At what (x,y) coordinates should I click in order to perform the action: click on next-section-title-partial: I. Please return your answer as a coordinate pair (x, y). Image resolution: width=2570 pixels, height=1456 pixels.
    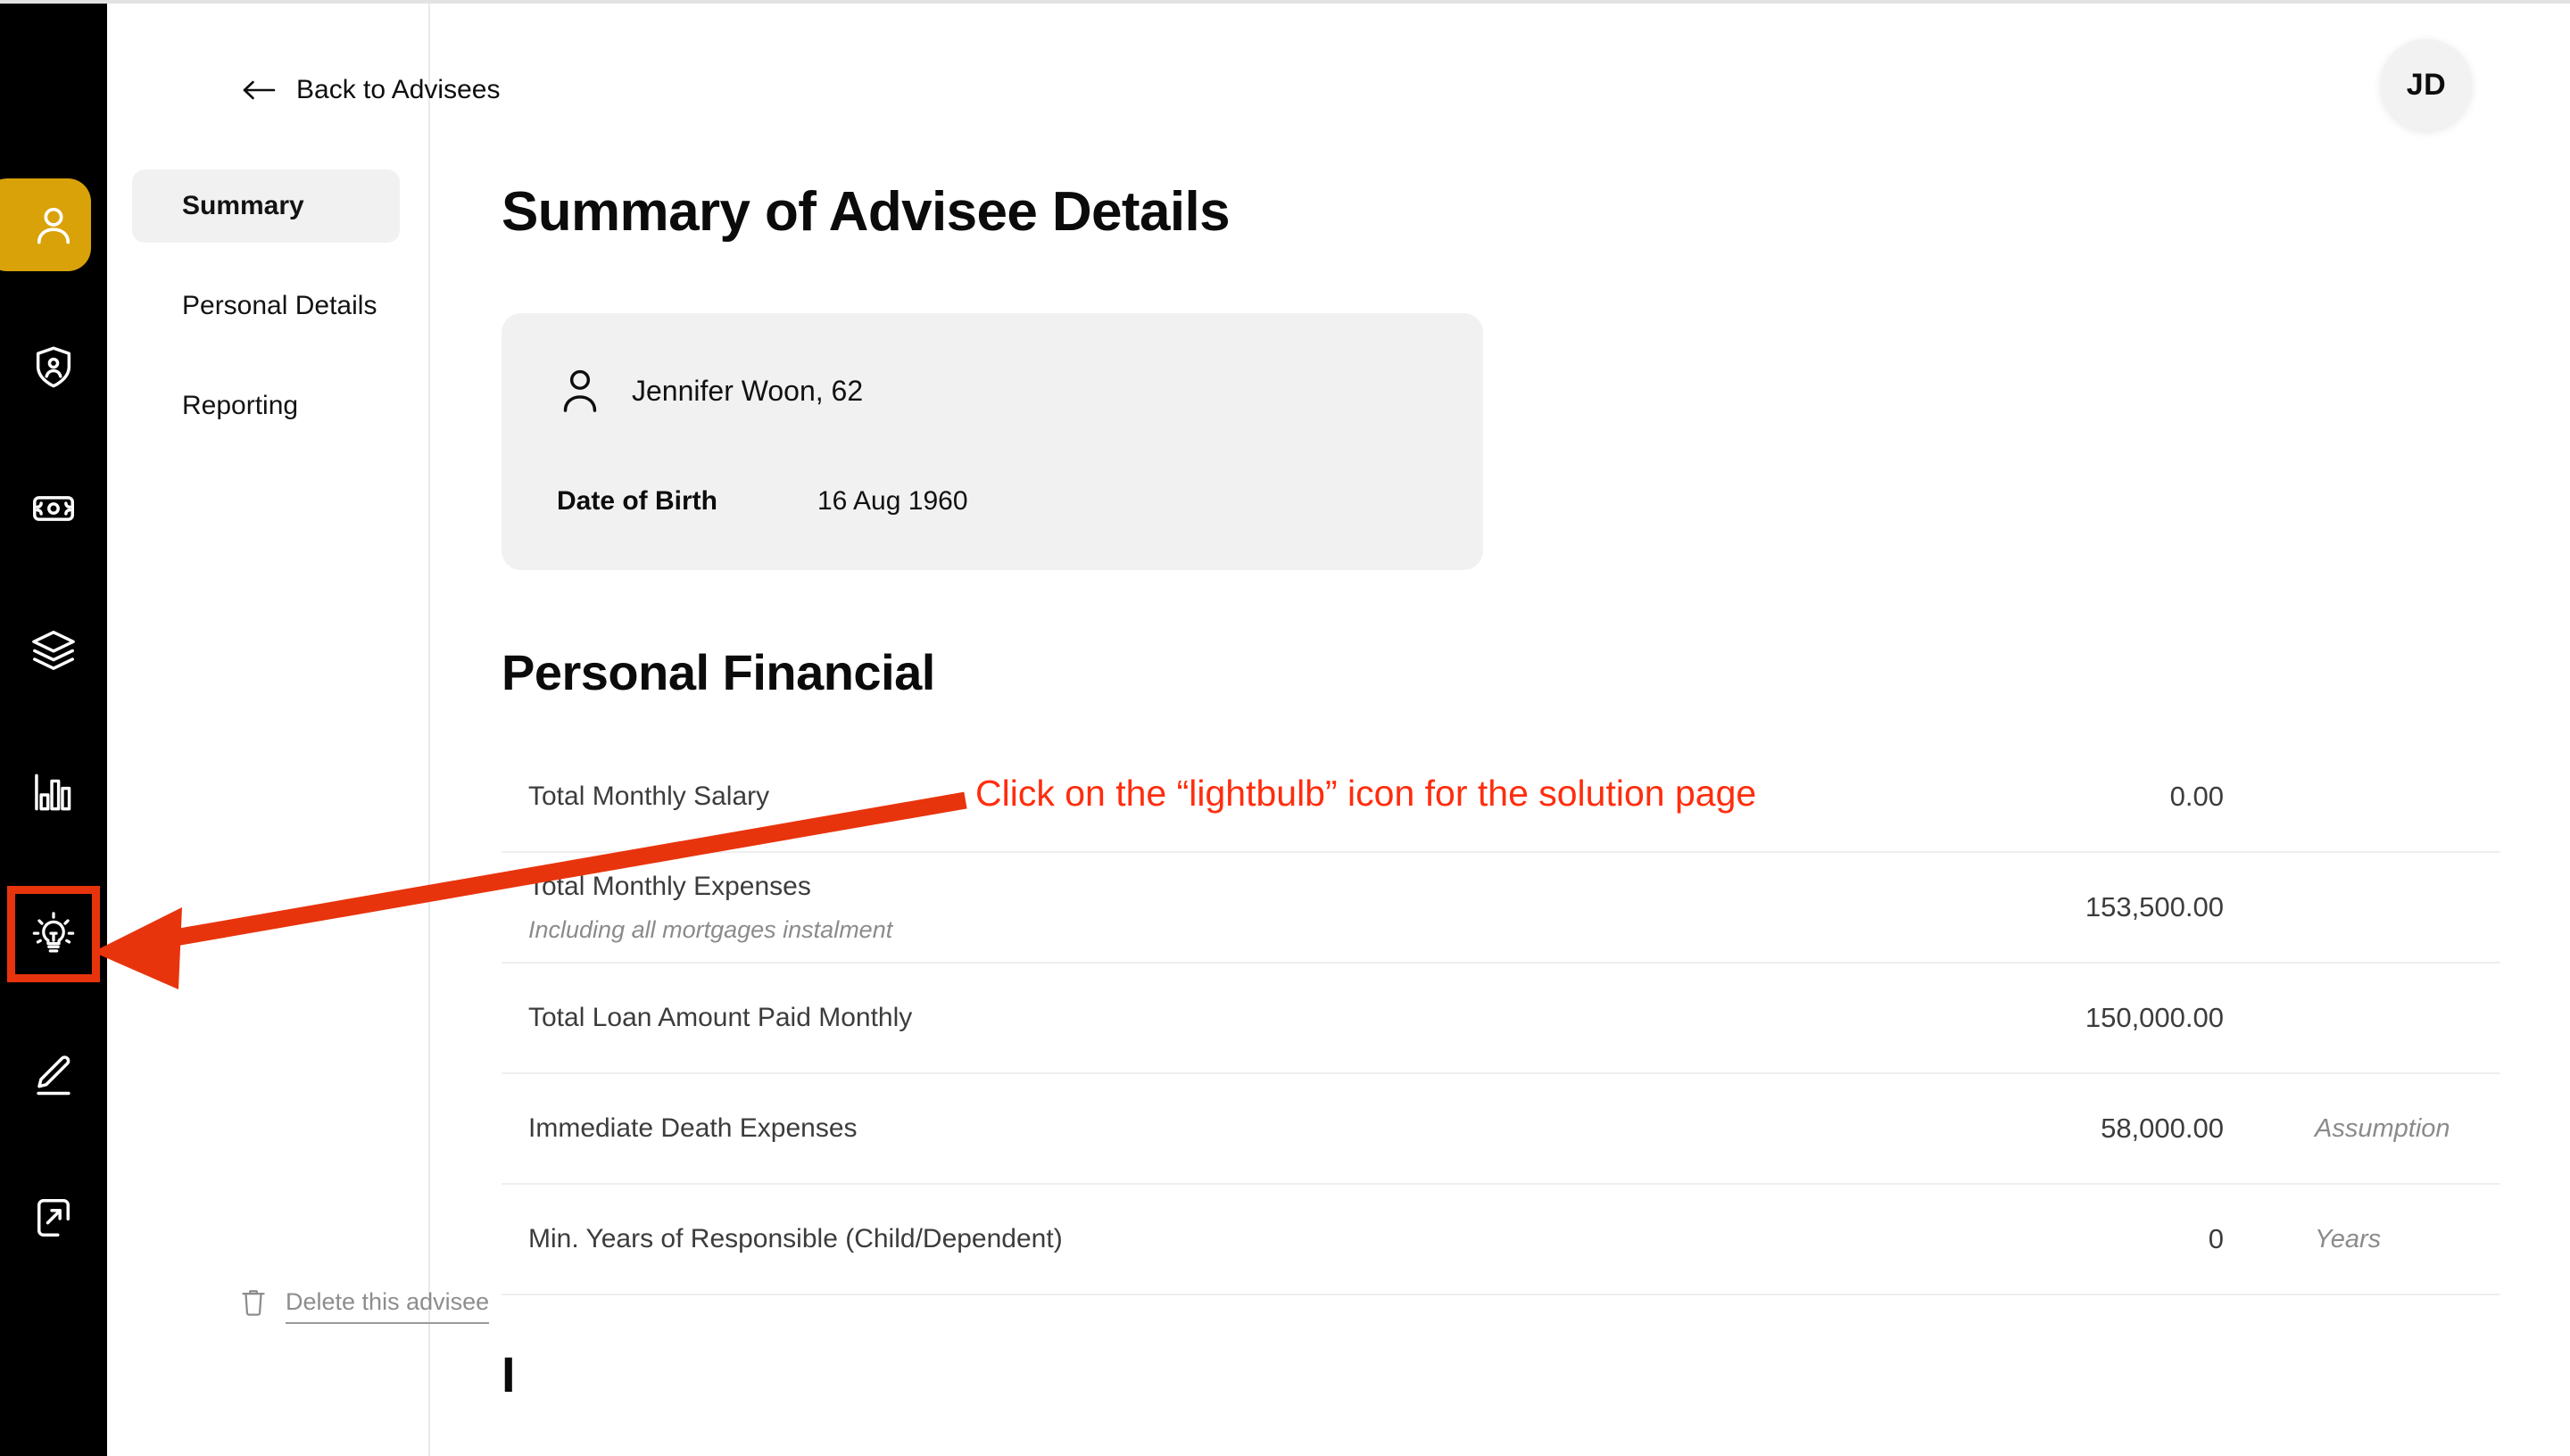
    Looking at the image, I should click on (509, 1374).